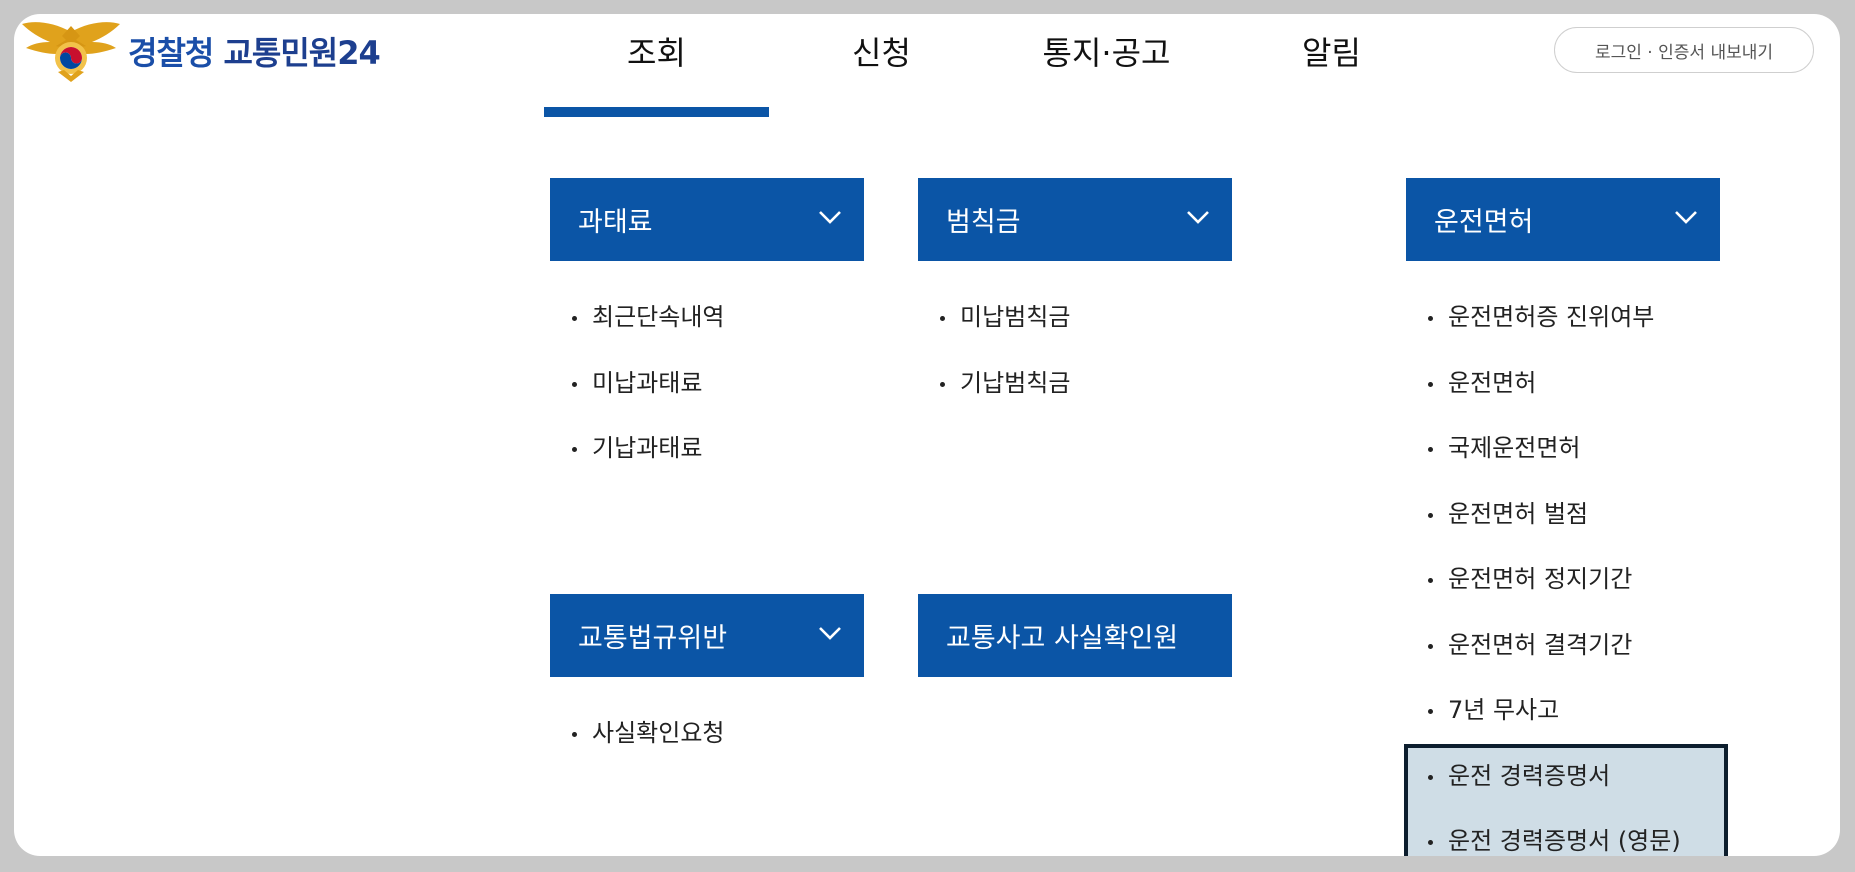 The height and width of the screenshot is (872, 1855). What do you see at coordinates (1553, 399) in the screenshot?
I see `menu-item-license: 운전면허` at bounding box center [1553, 399].